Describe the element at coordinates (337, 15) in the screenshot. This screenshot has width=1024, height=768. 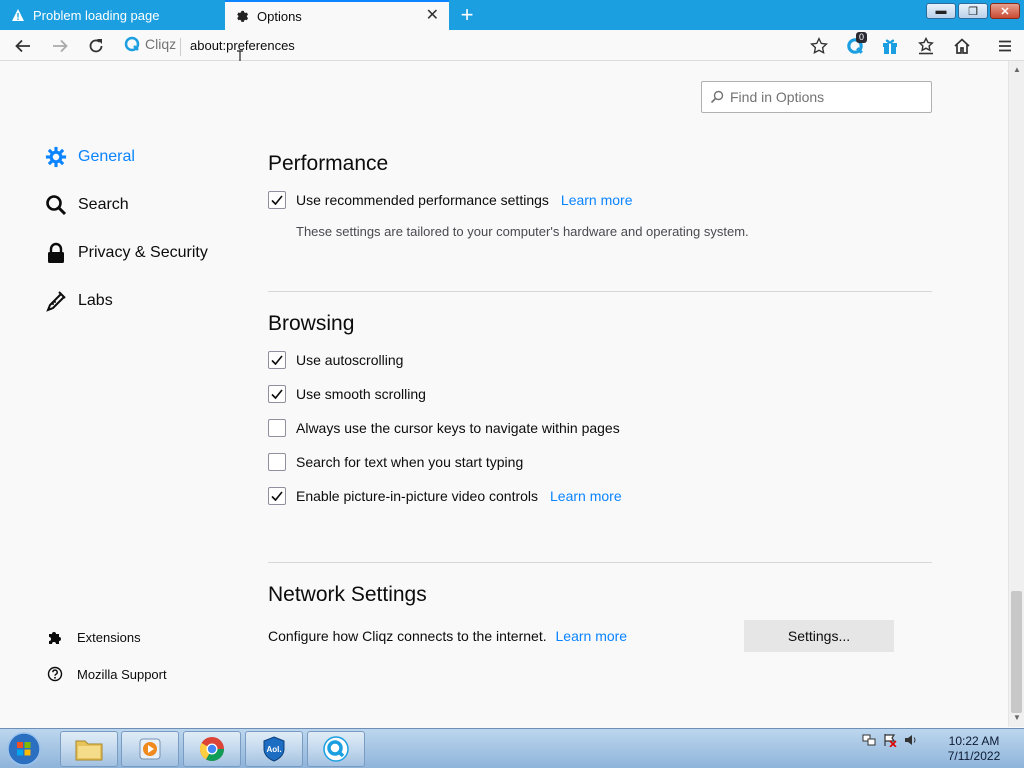
I see `tab-options: Options ✕` at that location.